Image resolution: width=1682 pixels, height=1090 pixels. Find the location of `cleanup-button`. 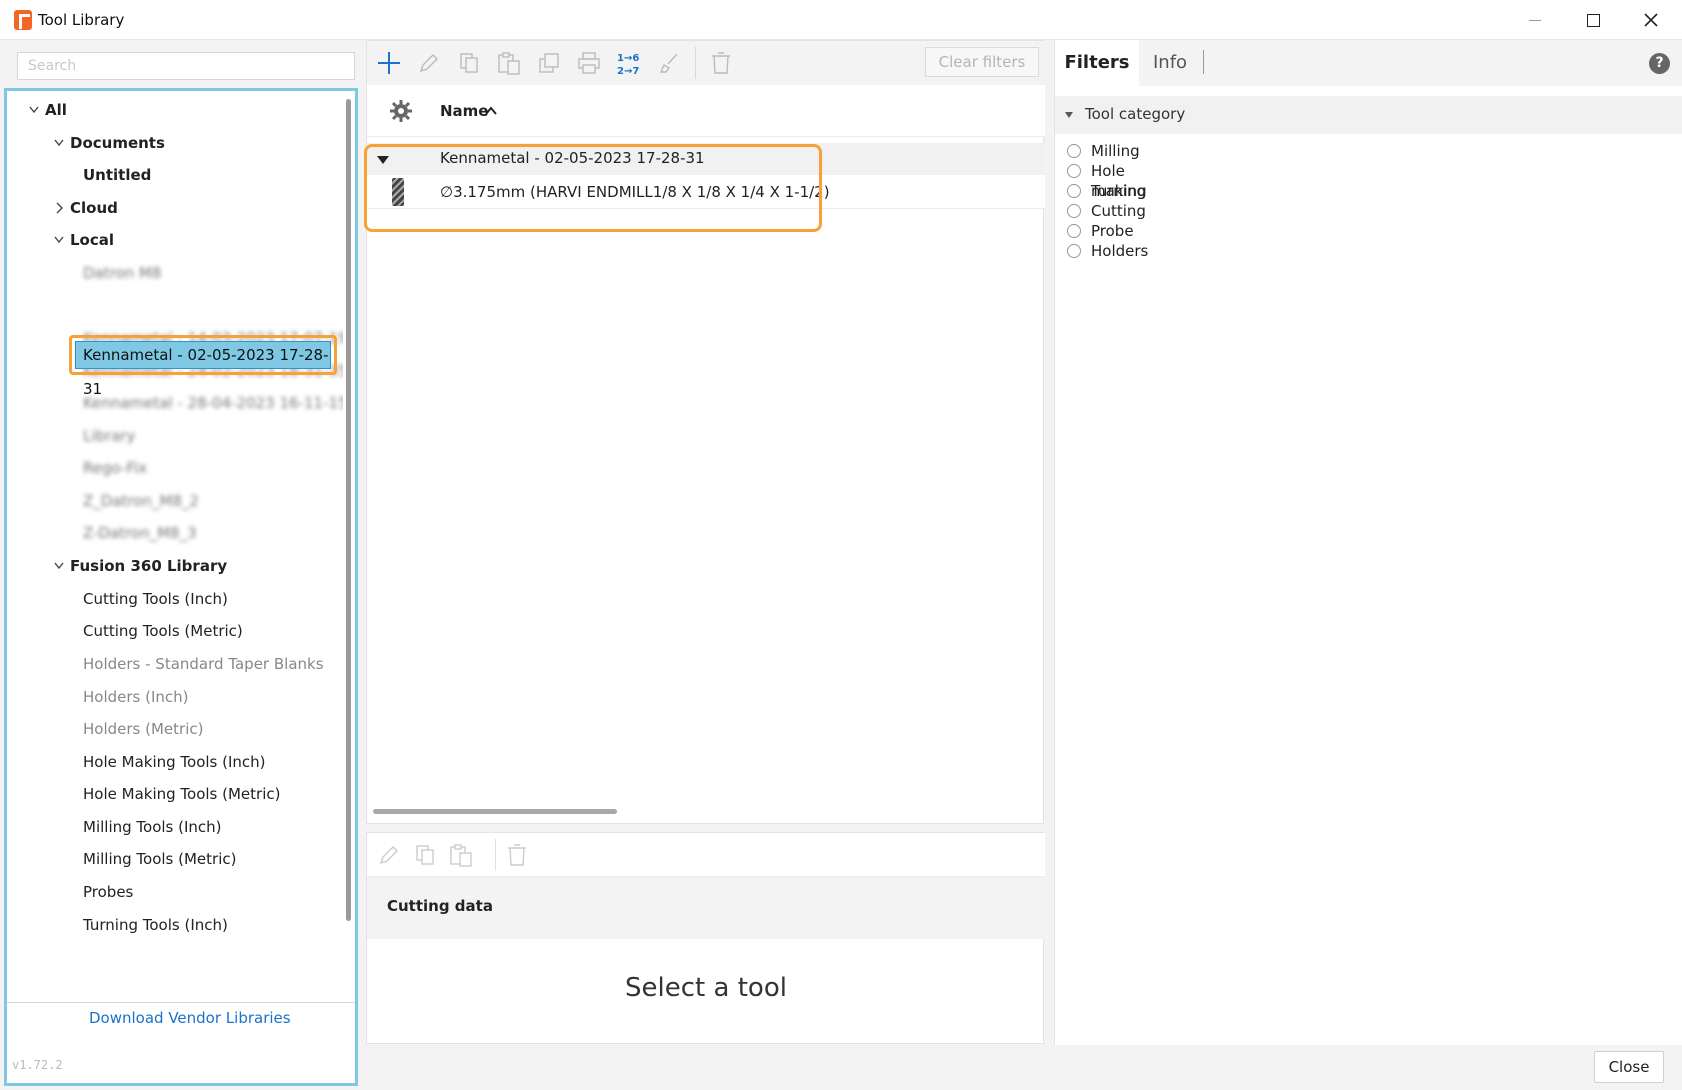

cleanup-button is located at coordinates (669, 63).